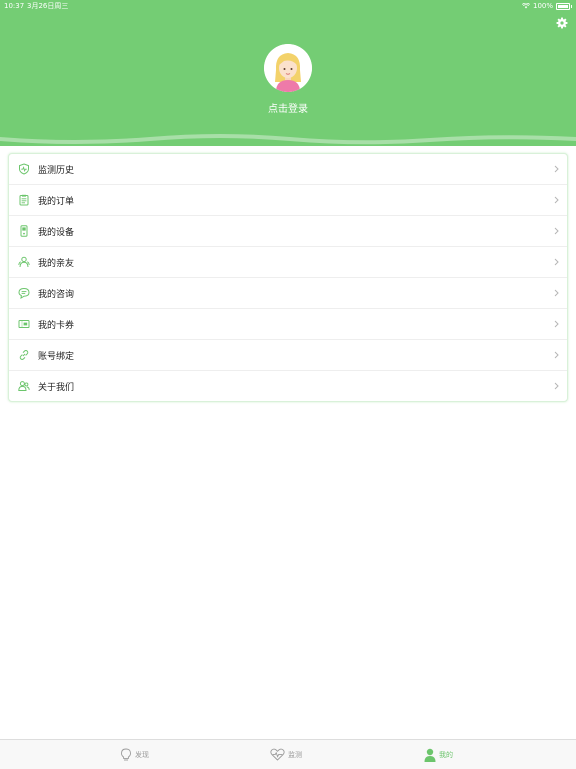 The image size is (576, 769). What do you see at coordinates (126, 754) in the screenshot?
I see `lightbulb-icon` at bounding box center [126, 754].